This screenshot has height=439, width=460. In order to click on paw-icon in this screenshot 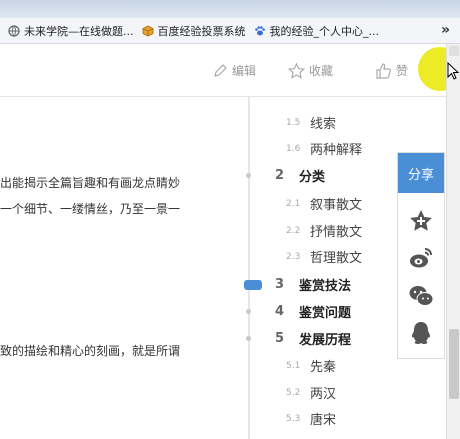, I will do `click(259, 30)`.